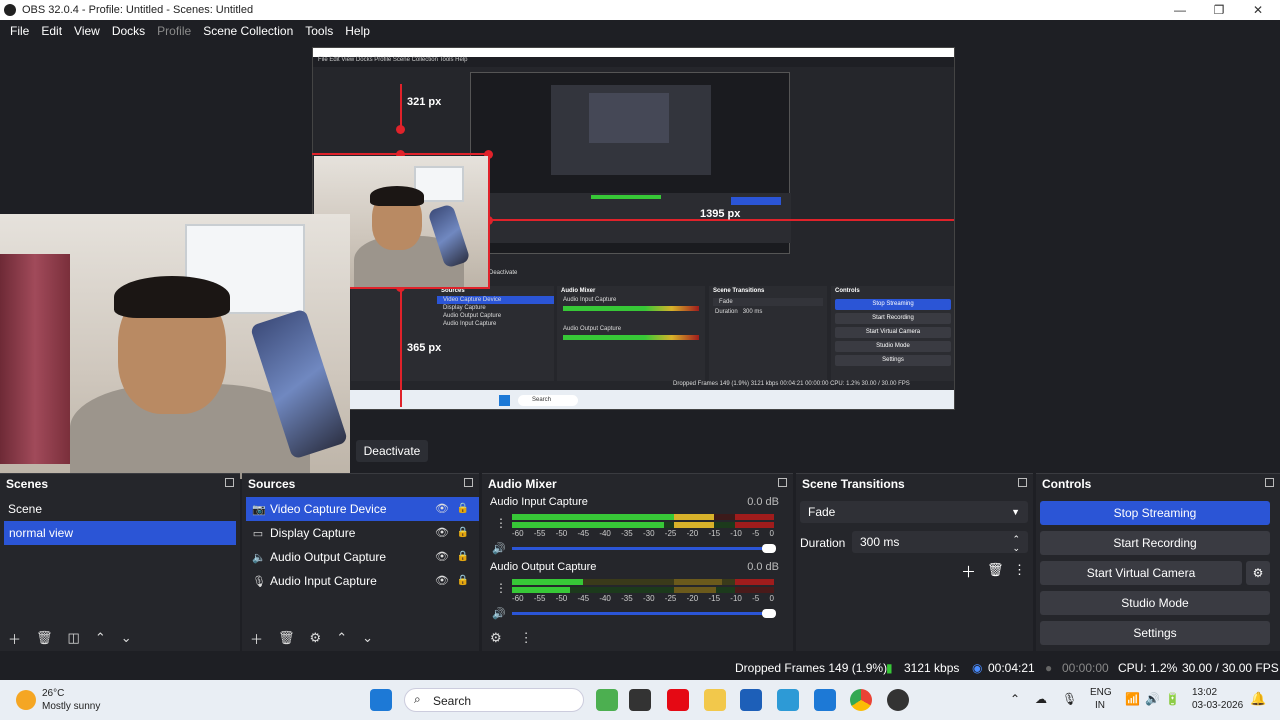 This screenshot has height=720, width=1280. What do you see at coordinates (678, 700) in the screenshot?
I see `netflix-icon` at bounding box center [678, 700].